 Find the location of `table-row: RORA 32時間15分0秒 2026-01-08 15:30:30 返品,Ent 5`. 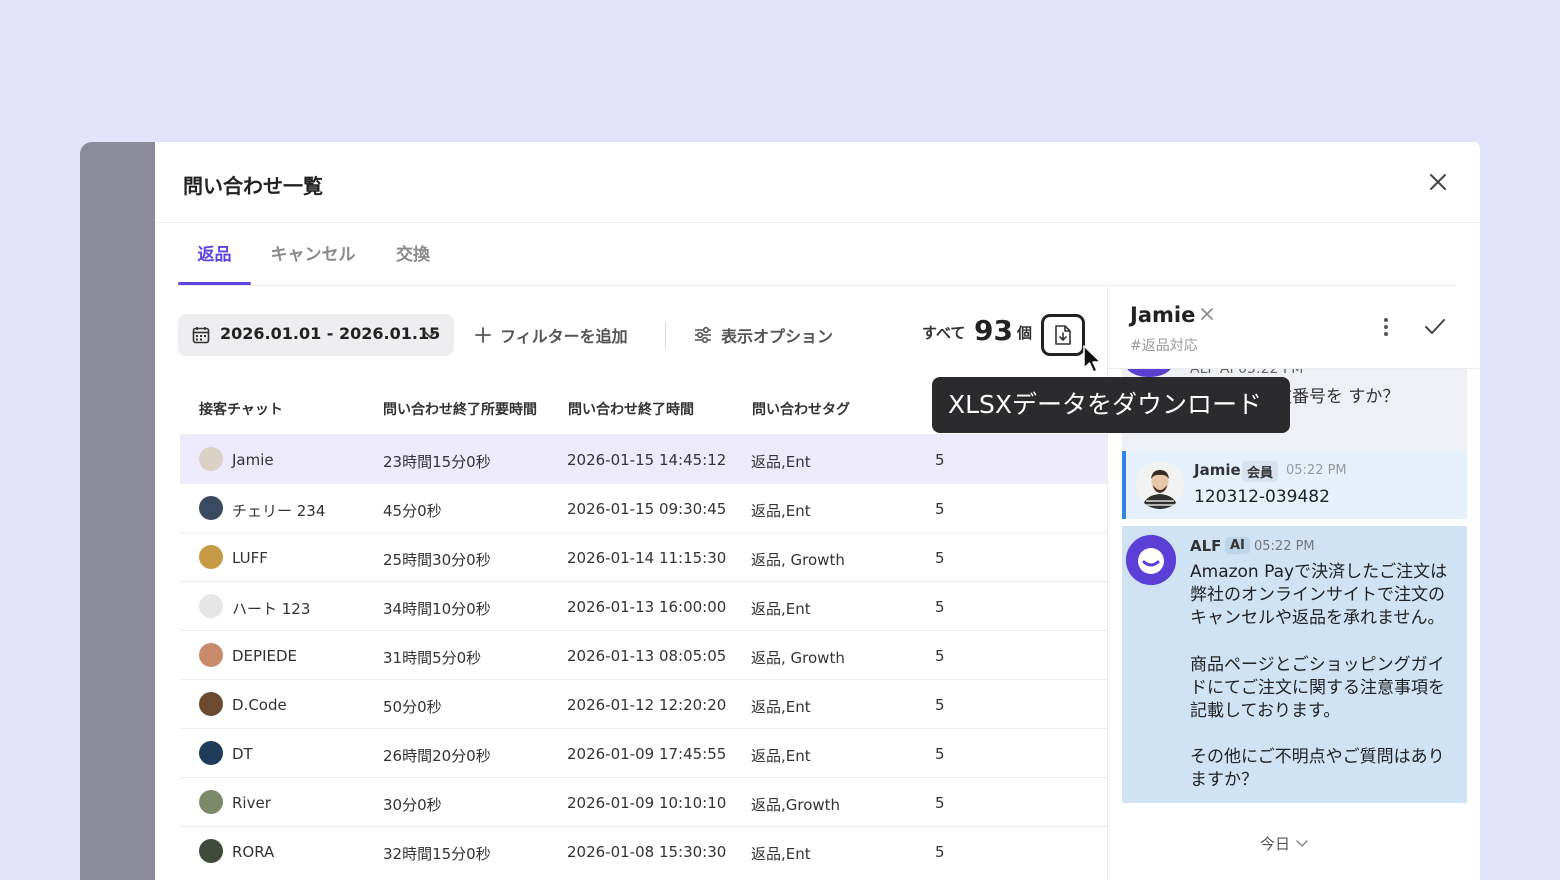

table-row: RORA 32時間15分0秒 2026-01-08 15:30:30 返品,Ent 5 is located at coordinates (643, 850).